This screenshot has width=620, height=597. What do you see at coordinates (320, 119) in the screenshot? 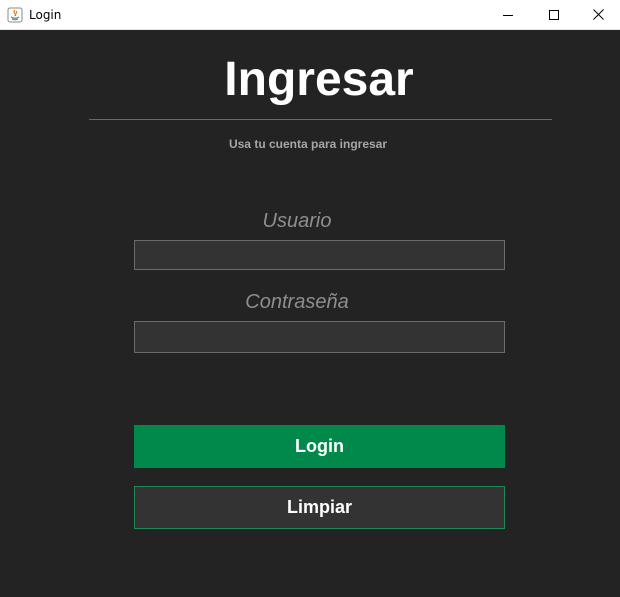
I see `title-divider` at bounding box center [320, 119].